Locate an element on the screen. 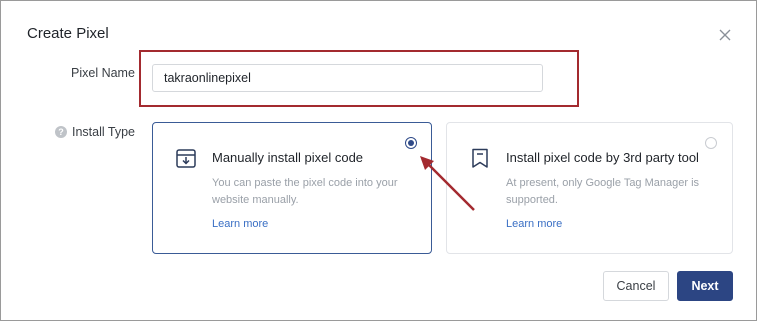 This screenshot has height=321, width=757. annotation-arrow is located at coordinates (447, 183).